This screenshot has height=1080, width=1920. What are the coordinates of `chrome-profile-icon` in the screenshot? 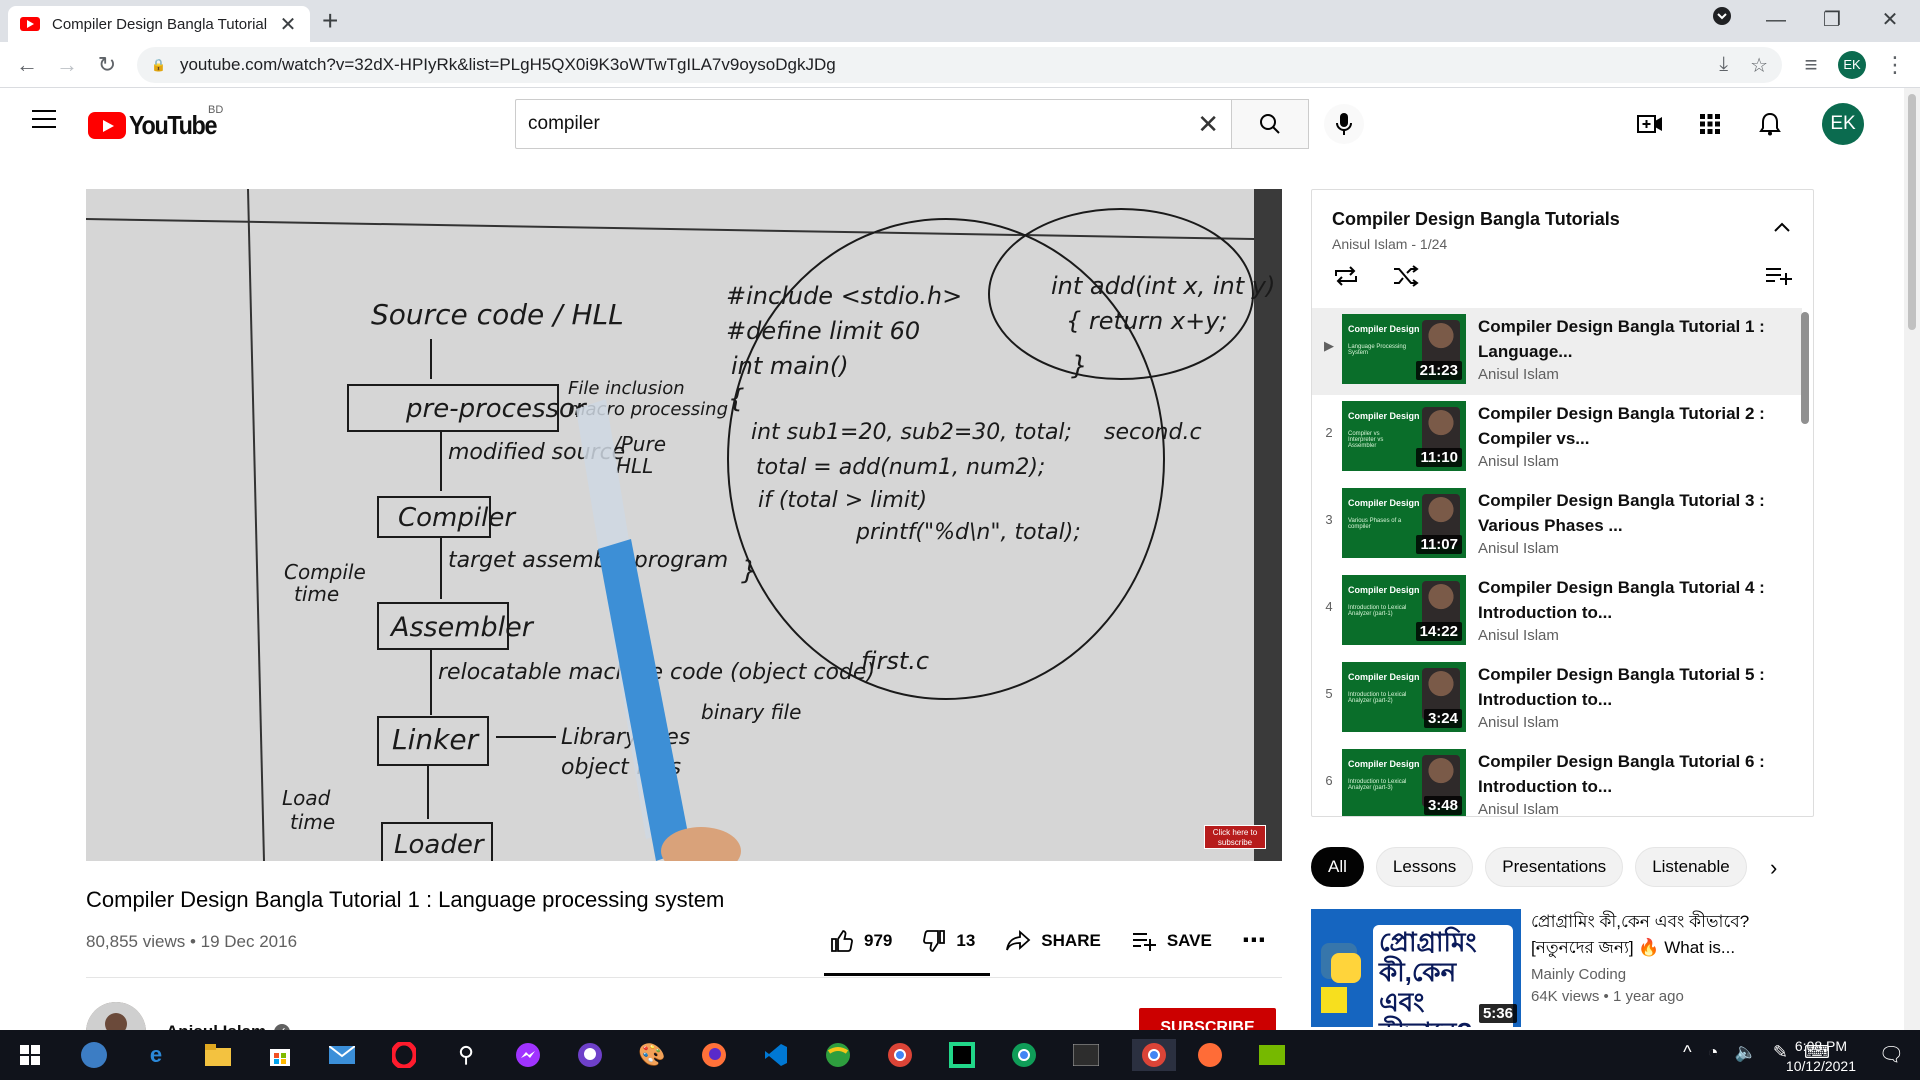 It's located at (900, 1055).